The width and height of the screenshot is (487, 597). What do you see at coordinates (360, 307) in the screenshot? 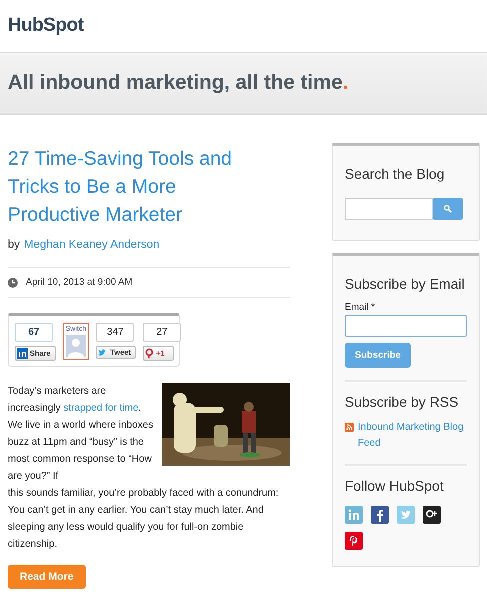
I see `email-label: Email *` at bounding box center [360, 307].